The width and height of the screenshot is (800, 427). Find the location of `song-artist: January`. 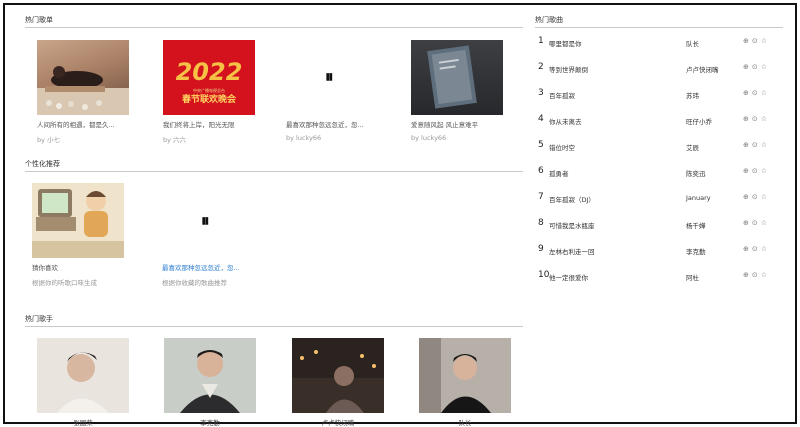

song-artist: January is located at coordinates (698, 198).